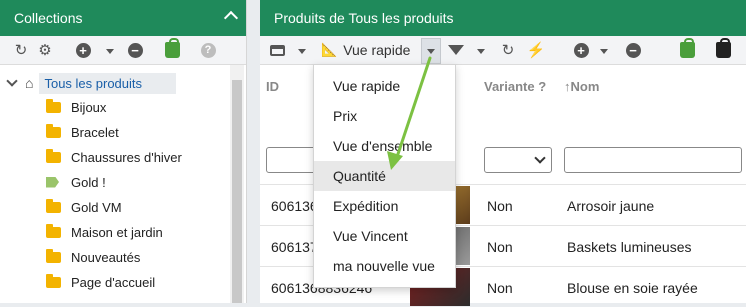 The image size is (746, 307). What do you see at coordinates (409, 113) in the screenshot?
I see `annotation-arrow-icon` at bounding box center [409, 113].